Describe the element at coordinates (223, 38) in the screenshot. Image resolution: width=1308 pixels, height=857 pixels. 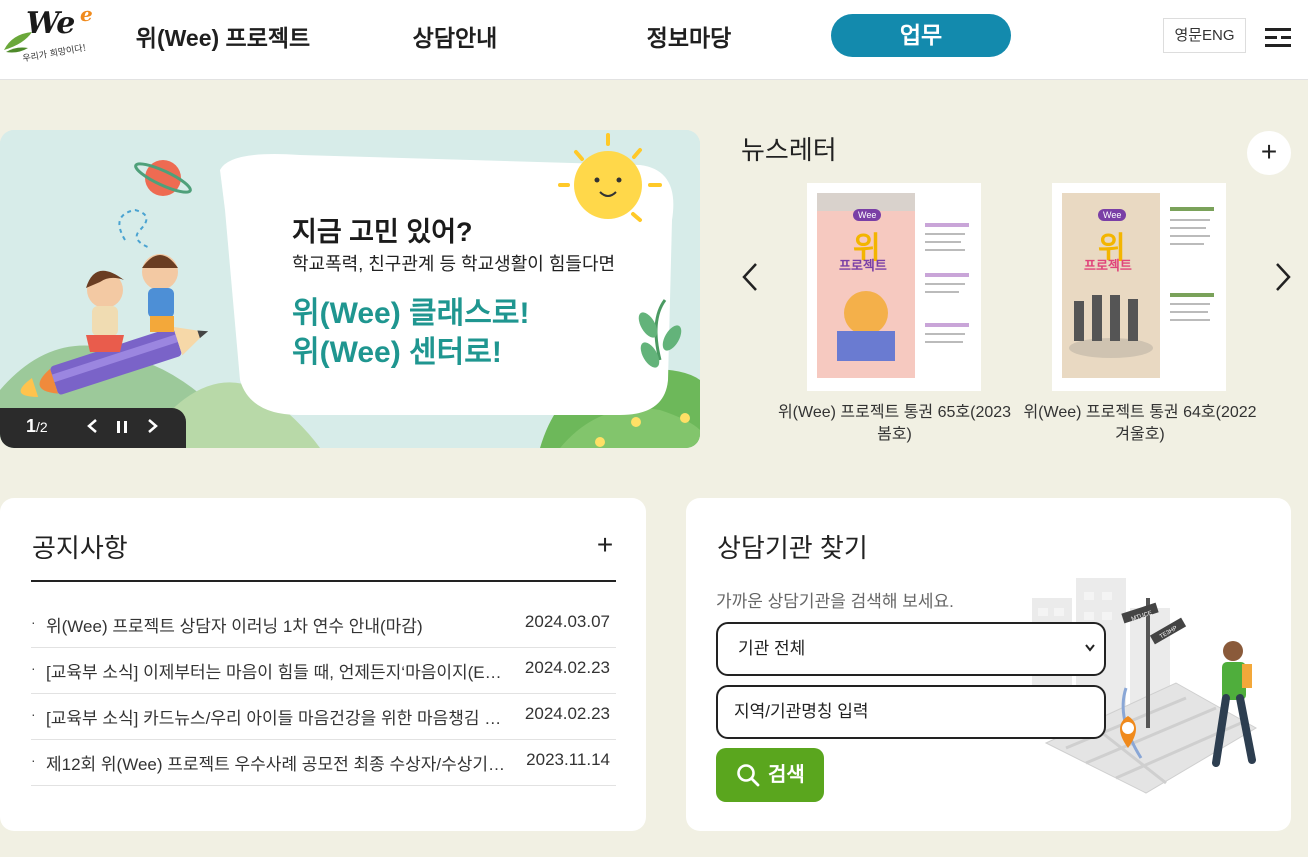
I see `nav-wee-project: 위(Wee) 프로젝트` at that location.